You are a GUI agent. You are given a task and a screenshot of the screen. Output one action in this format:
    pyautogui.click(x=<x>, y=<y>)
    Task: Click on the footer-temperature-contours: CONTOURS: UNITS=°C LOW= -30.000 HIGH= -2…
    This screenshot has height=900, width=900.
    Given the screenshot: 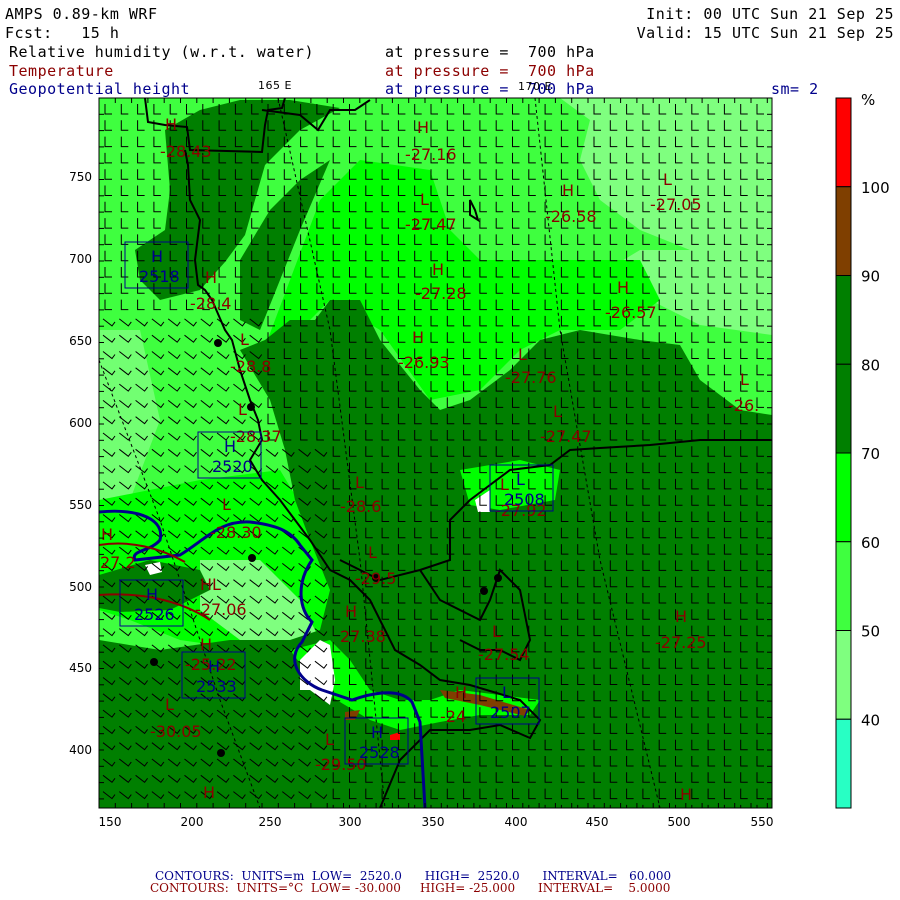 What is the action you would take?
    pyautogui.click(x=410, y=888)
    